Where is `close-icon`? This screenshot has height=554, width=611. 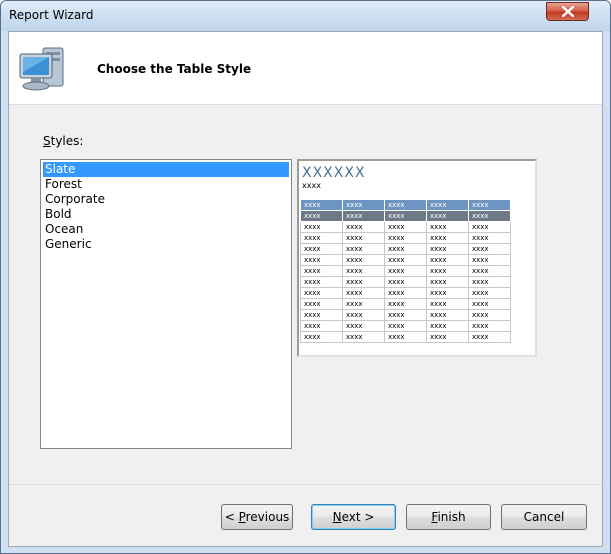 close-icon is located at coordinates (568, 11).